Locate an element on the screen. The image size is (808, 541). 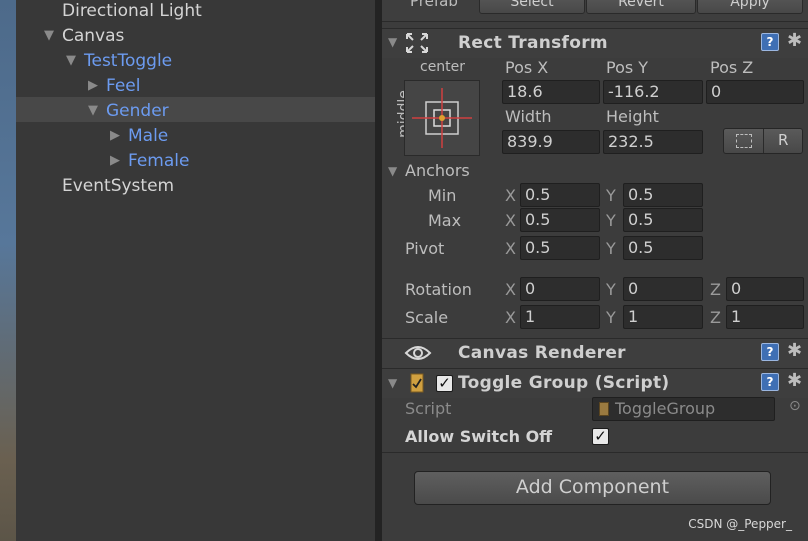
blueprint-raw-buttons: R is located at coordinates (763, 141).